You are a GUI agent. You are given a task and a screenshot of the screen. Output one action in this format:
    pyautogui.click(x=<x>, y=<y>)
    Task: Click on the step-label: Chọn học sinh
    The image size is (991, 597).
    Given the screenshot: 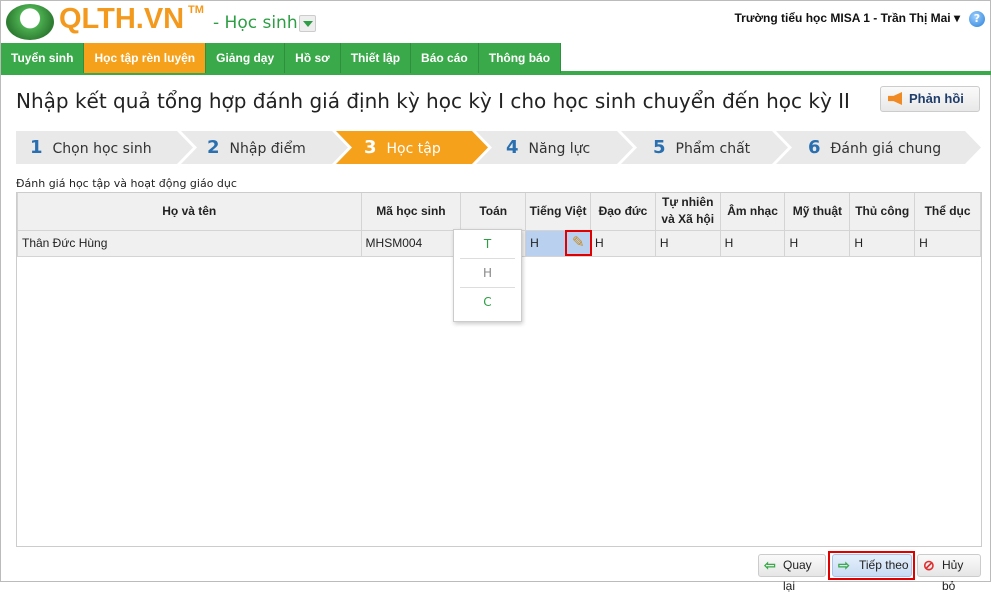 What is the action you would take?
    pyautogui.click(x=102, y=149)
    